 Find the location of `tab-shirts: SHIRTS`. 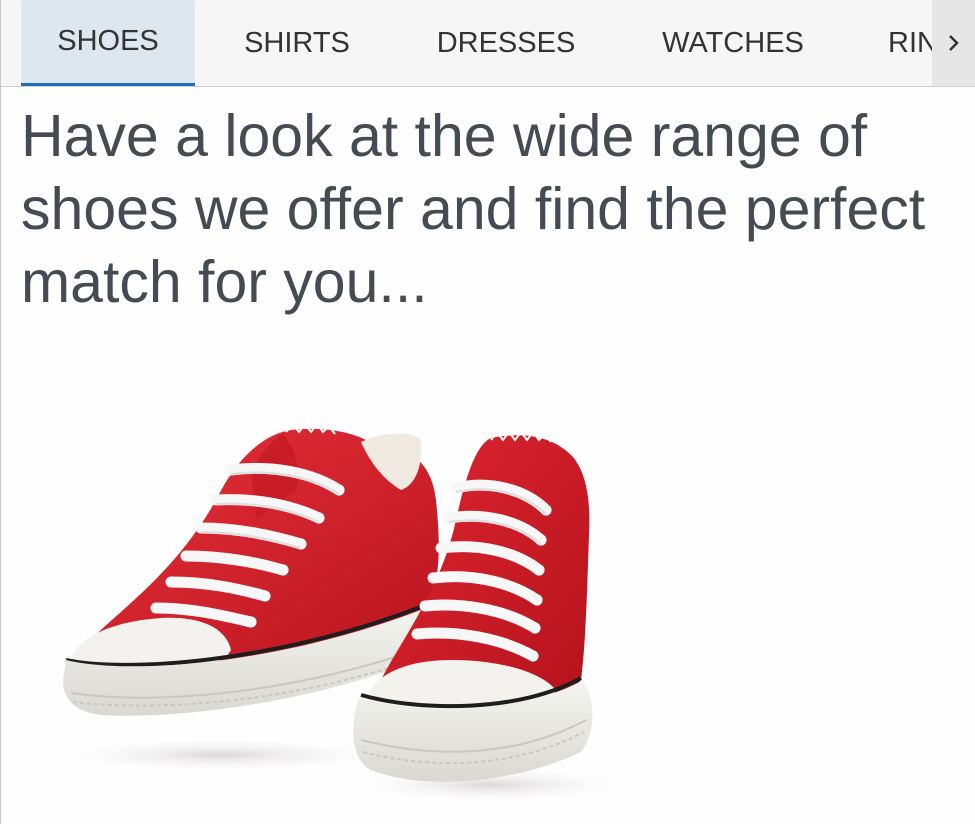

tab-shirts: SHIRTS is located at coordinates (297, 43).